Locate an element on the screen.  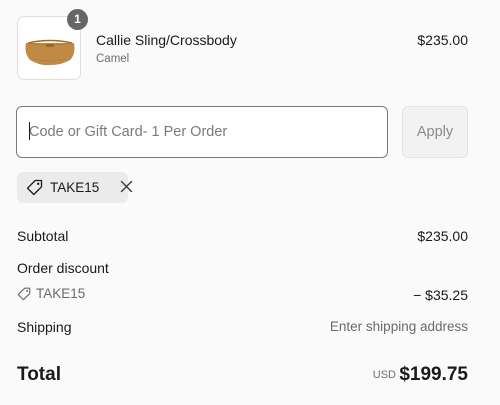
product-variant: Camel is located at coordinates (113, 59).